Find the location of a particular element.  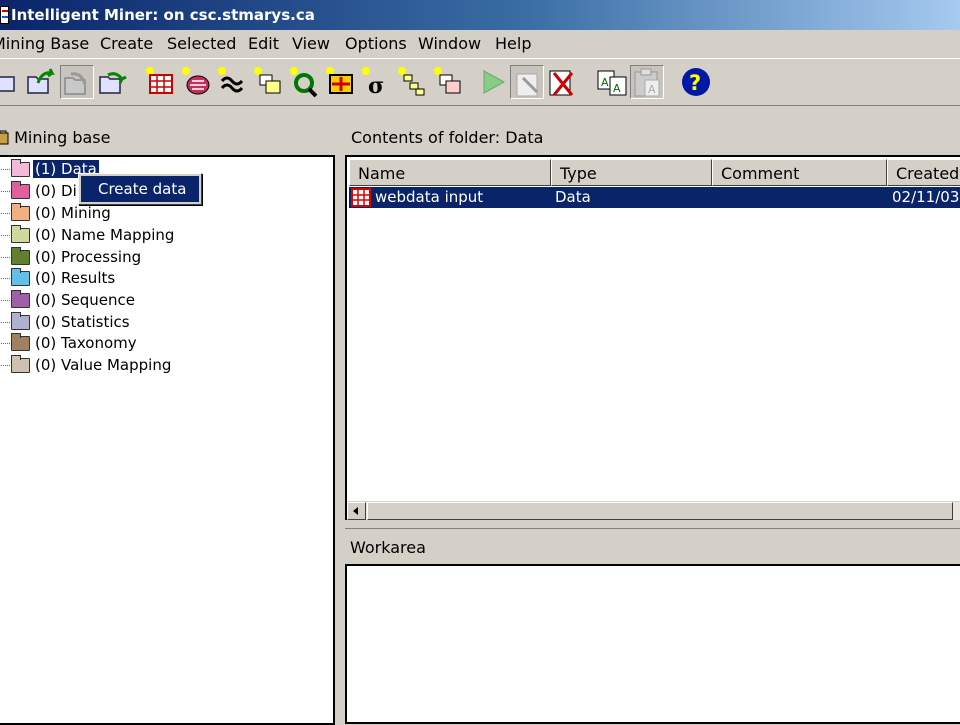

app-icon is located at coordinates (4, 15).